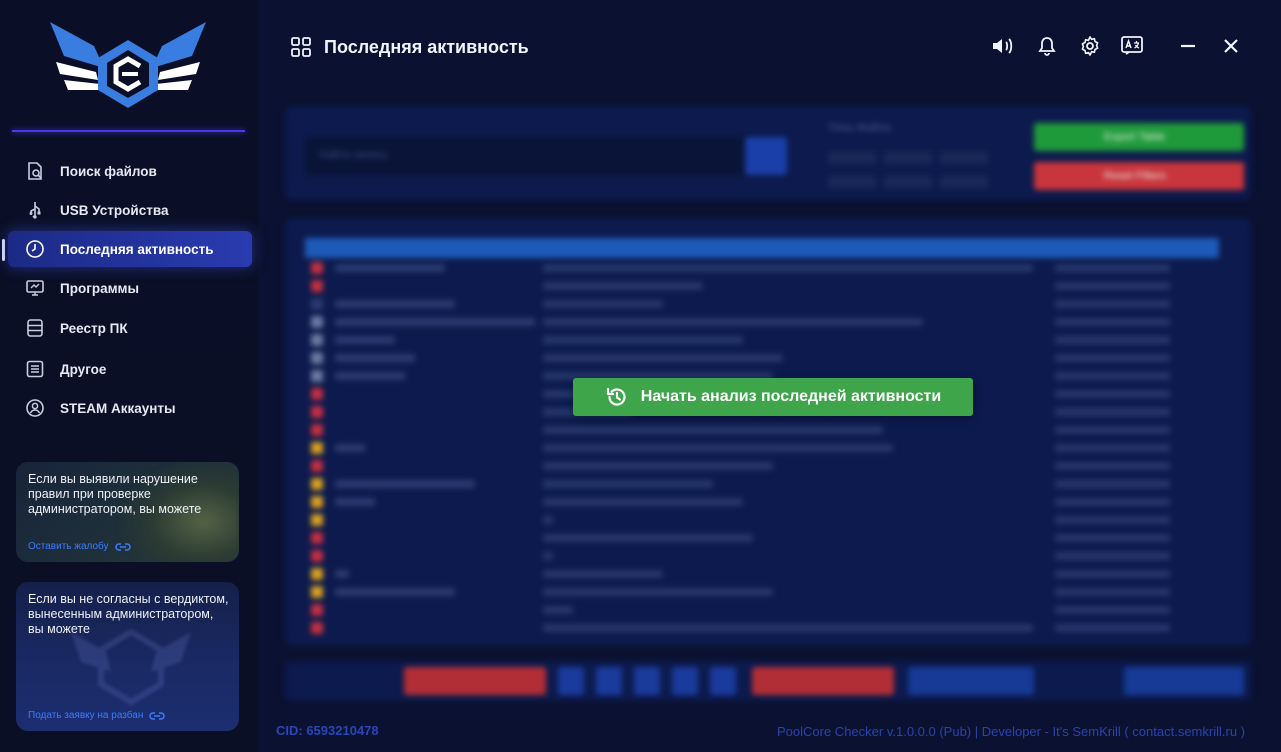  What do you see at coordinates (130, 328) in the screenshot?
I see `sidebar-item-registry: Реестр ПК` at bounding box center [130, 328].